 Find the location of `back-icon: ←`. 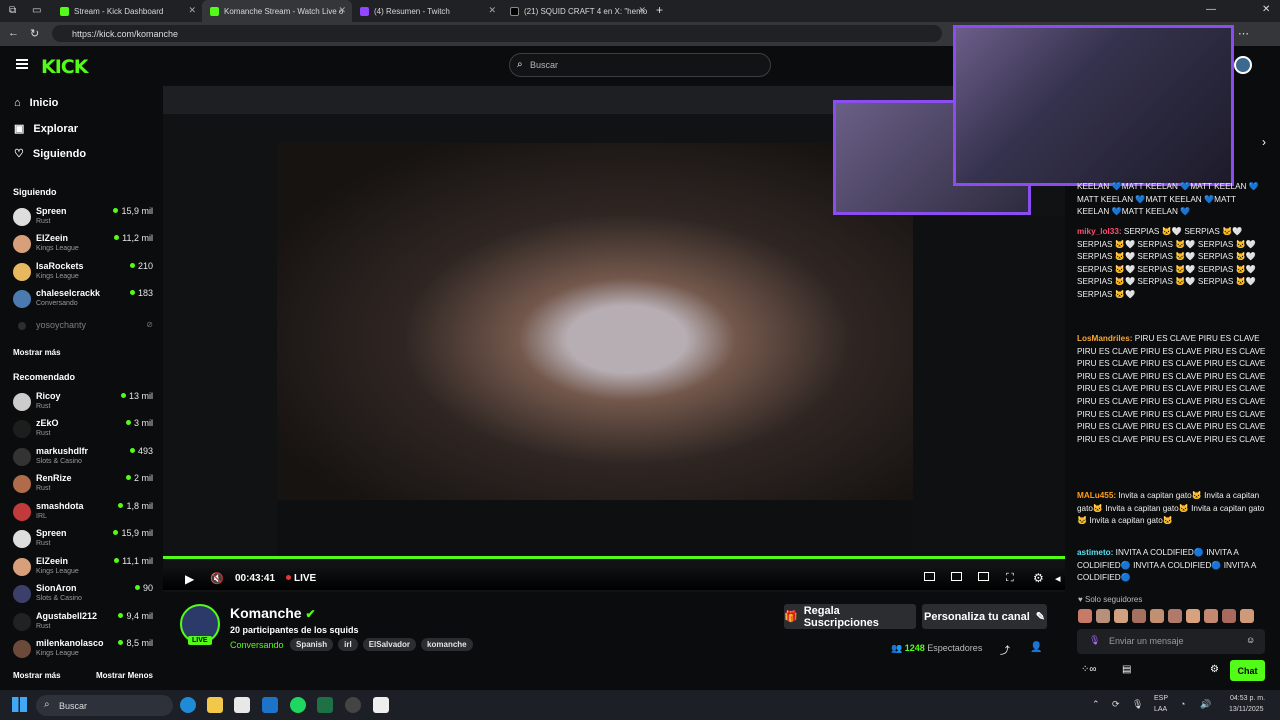

back-icon: ← is located at coordinates (13, 33).